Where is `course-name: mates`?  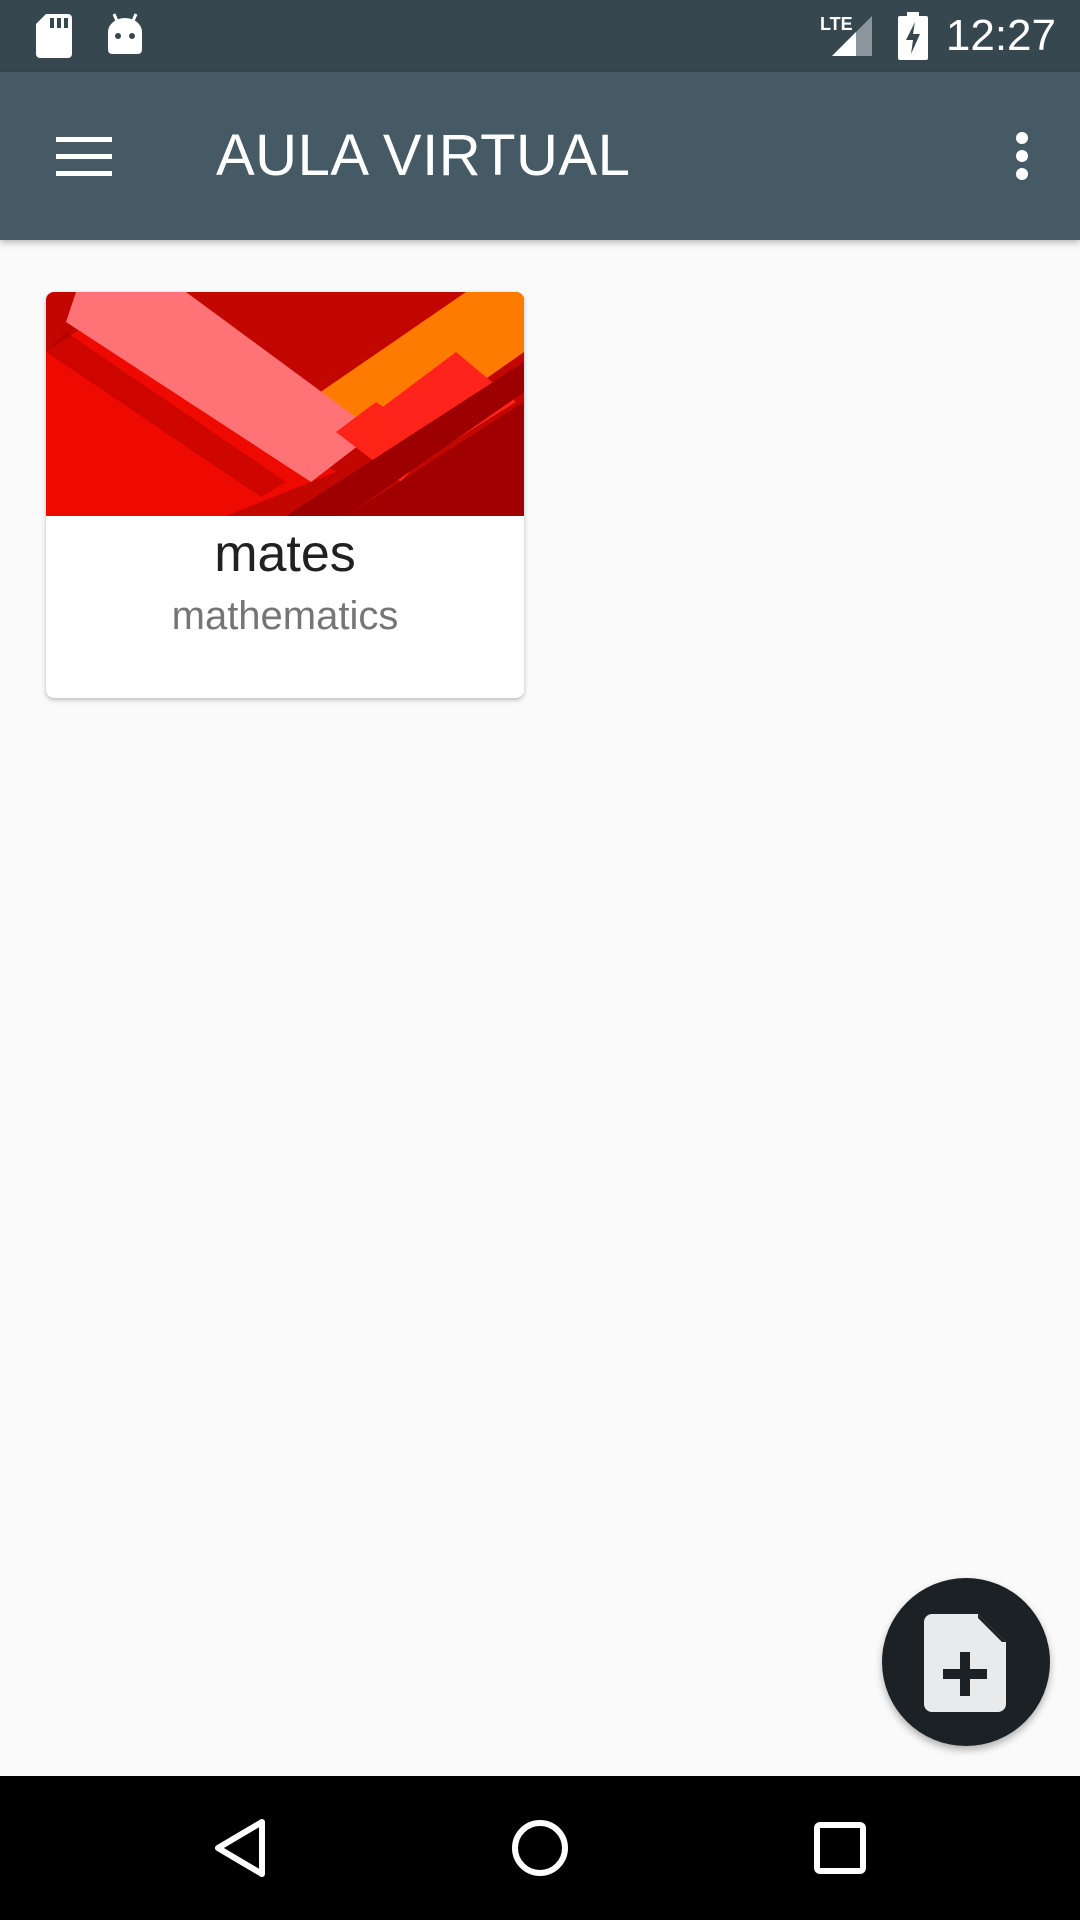 course-name: mates is located at coordinates (285, 554).